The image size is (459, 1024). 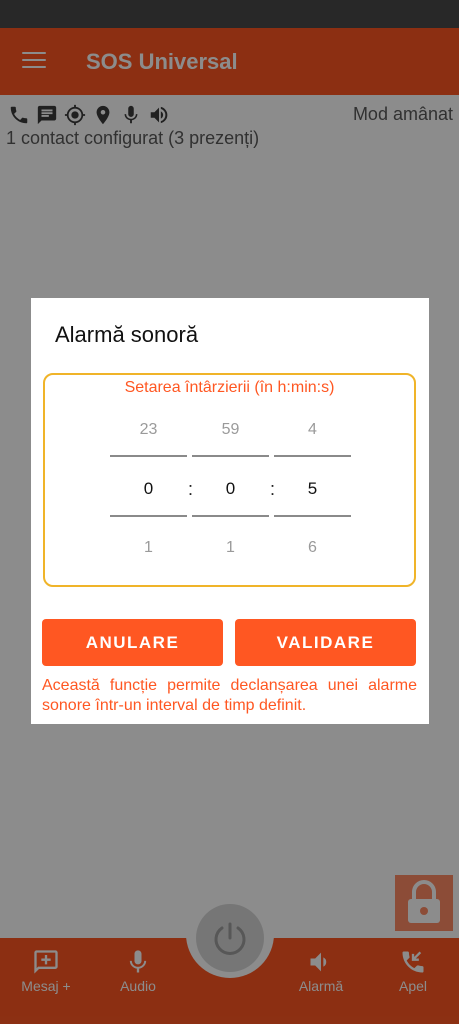 What do you see at coordinates (230, 489) in the screenshot?
I see `minutes-value: 0` at bounding box center [230, 489].